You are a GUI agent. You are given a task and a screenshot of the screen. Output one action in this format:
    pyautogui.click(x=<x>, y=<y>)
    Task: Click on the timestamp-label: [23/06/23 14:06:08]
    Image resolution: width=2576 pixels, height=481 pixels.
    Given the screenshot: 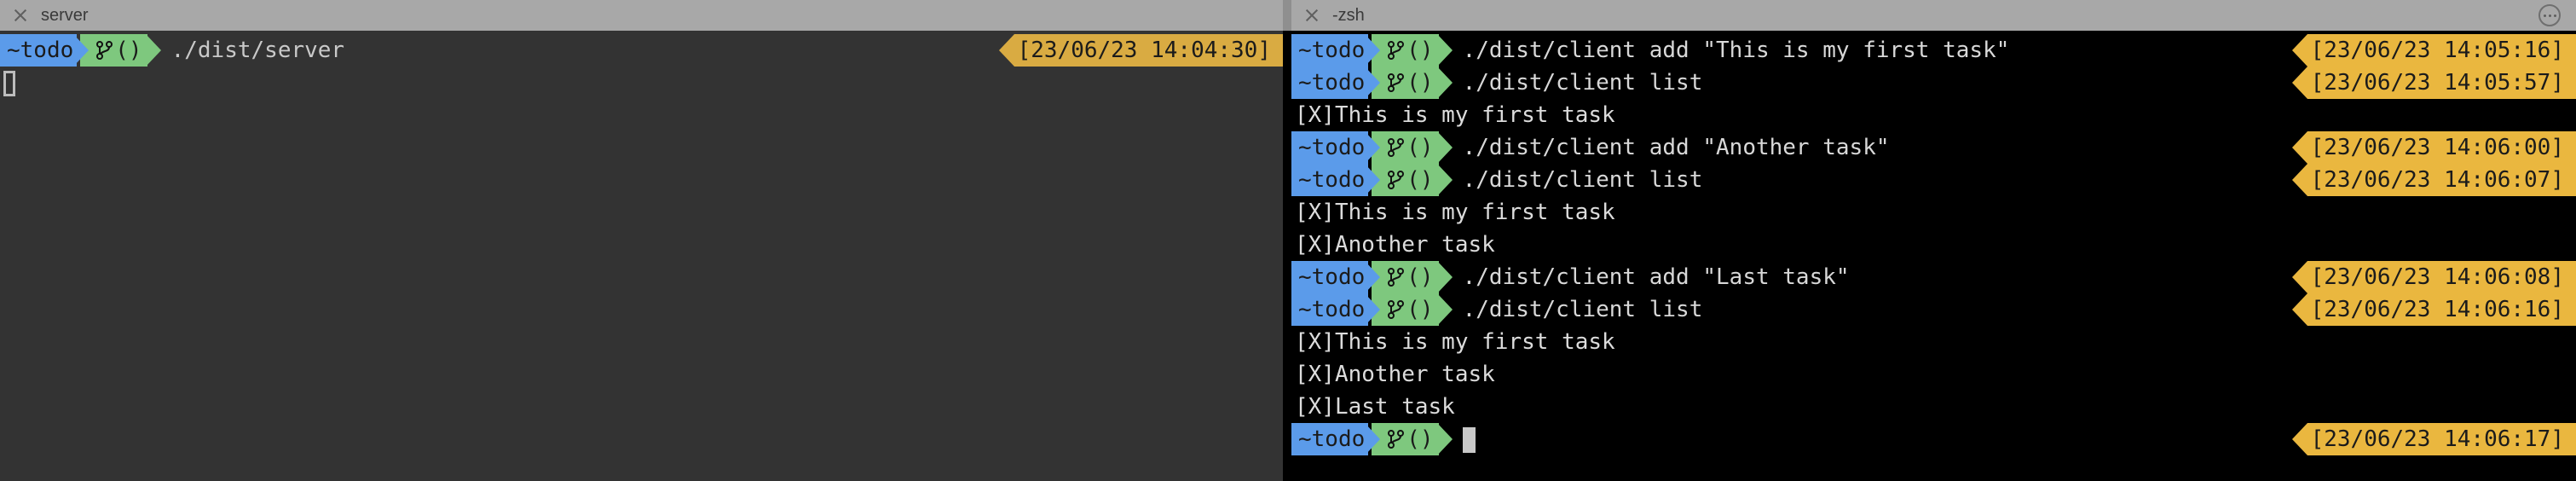 What is the action you would take?
    pyautogui.click(x=2441, y=277)
    